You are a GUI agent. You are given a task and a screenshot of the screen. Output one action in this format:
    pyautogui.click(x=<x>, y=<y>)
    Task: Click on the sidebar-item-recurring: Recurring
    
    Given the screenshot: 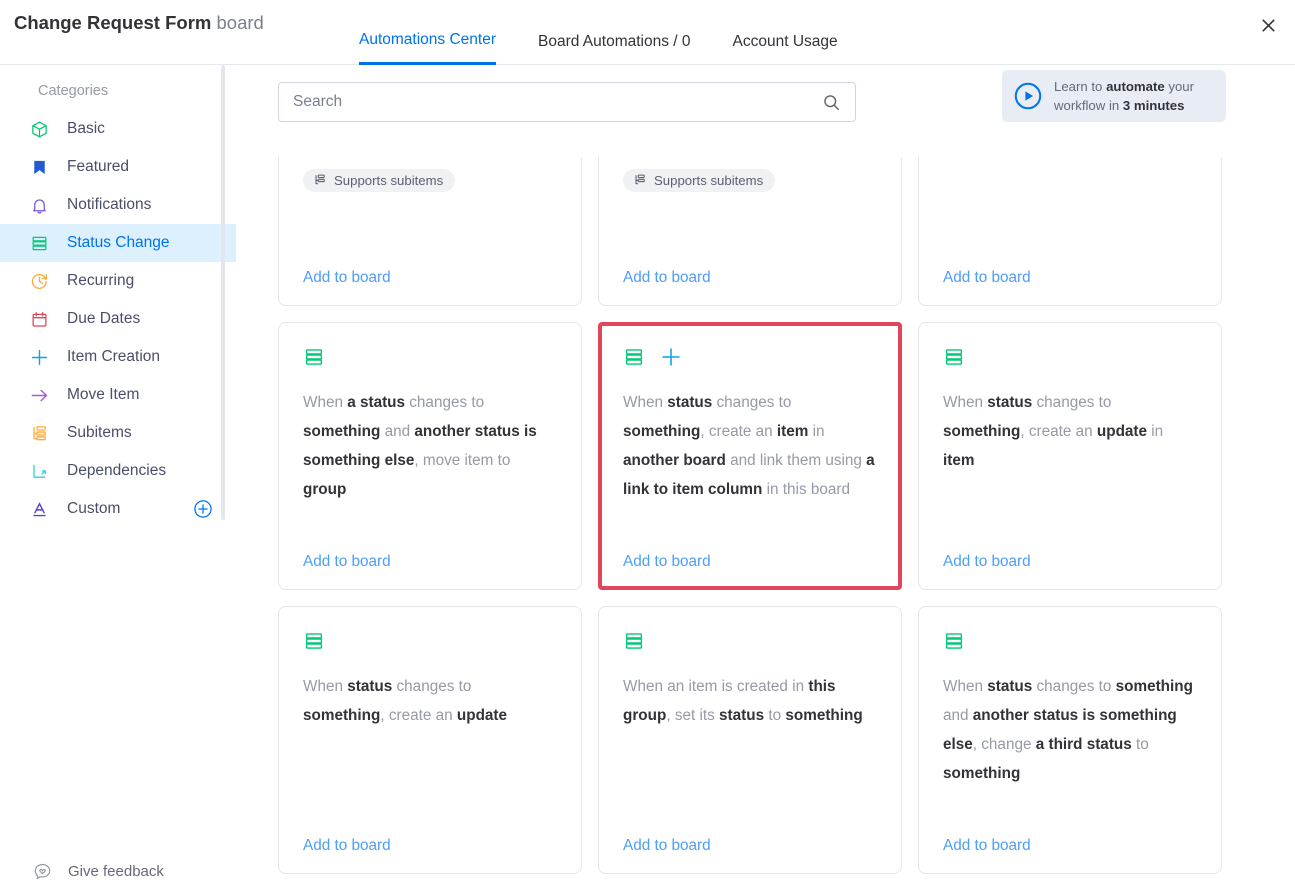 What is the action you would take?
    pyautogui.click(x=118, y=281)
    